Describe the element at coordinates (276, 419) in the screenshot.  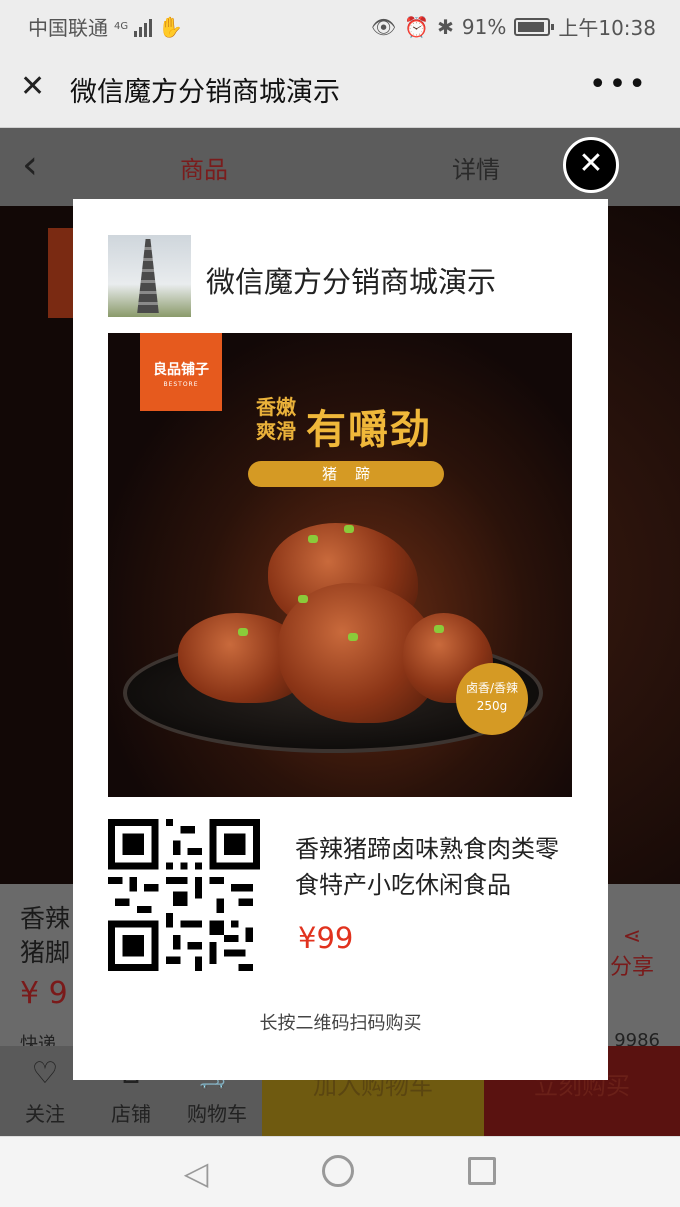
I see `slogan-small: 香嫩 爽滑` at that location.